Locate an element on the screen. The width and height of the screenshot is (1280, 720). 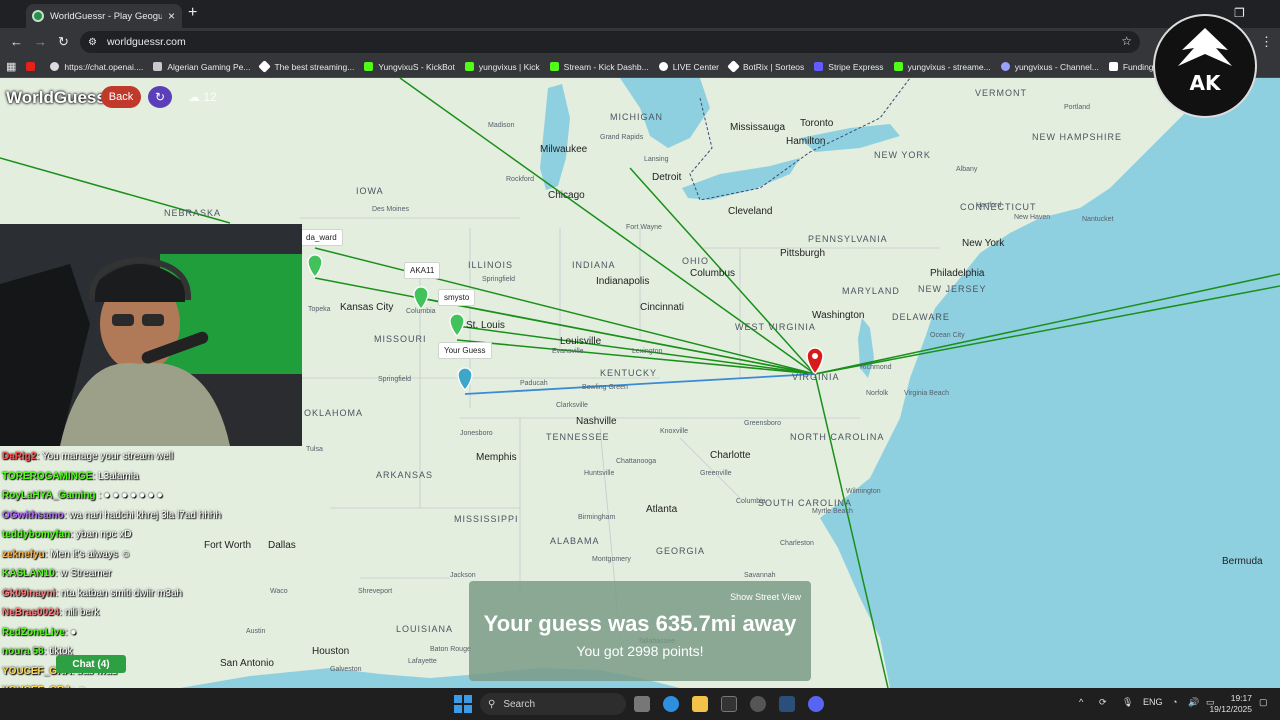
microphone-icon: 🎙 is located at coordinates (1127, 702).